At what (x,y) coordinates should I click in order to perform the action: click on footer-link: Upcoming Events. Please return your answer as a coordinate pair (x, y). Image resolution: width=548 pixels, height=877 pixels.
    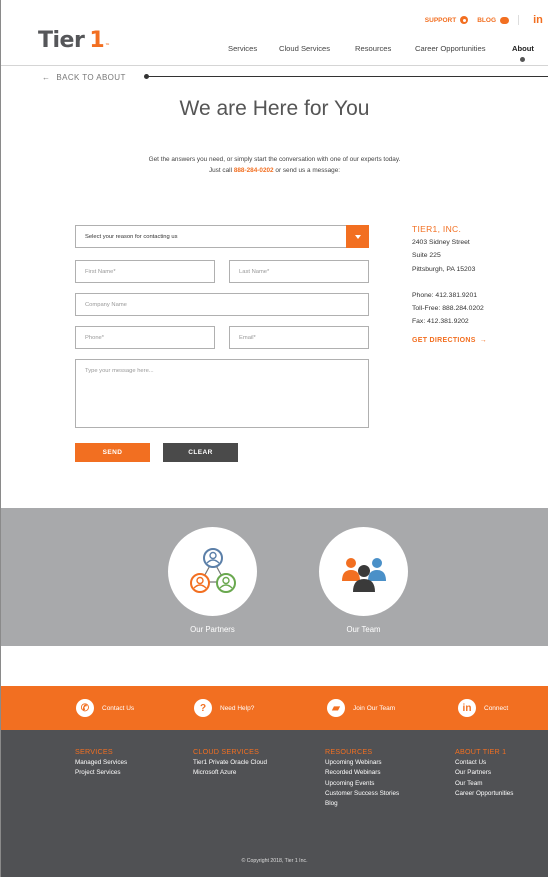
    Looking at the image, I should click on (362, 784).